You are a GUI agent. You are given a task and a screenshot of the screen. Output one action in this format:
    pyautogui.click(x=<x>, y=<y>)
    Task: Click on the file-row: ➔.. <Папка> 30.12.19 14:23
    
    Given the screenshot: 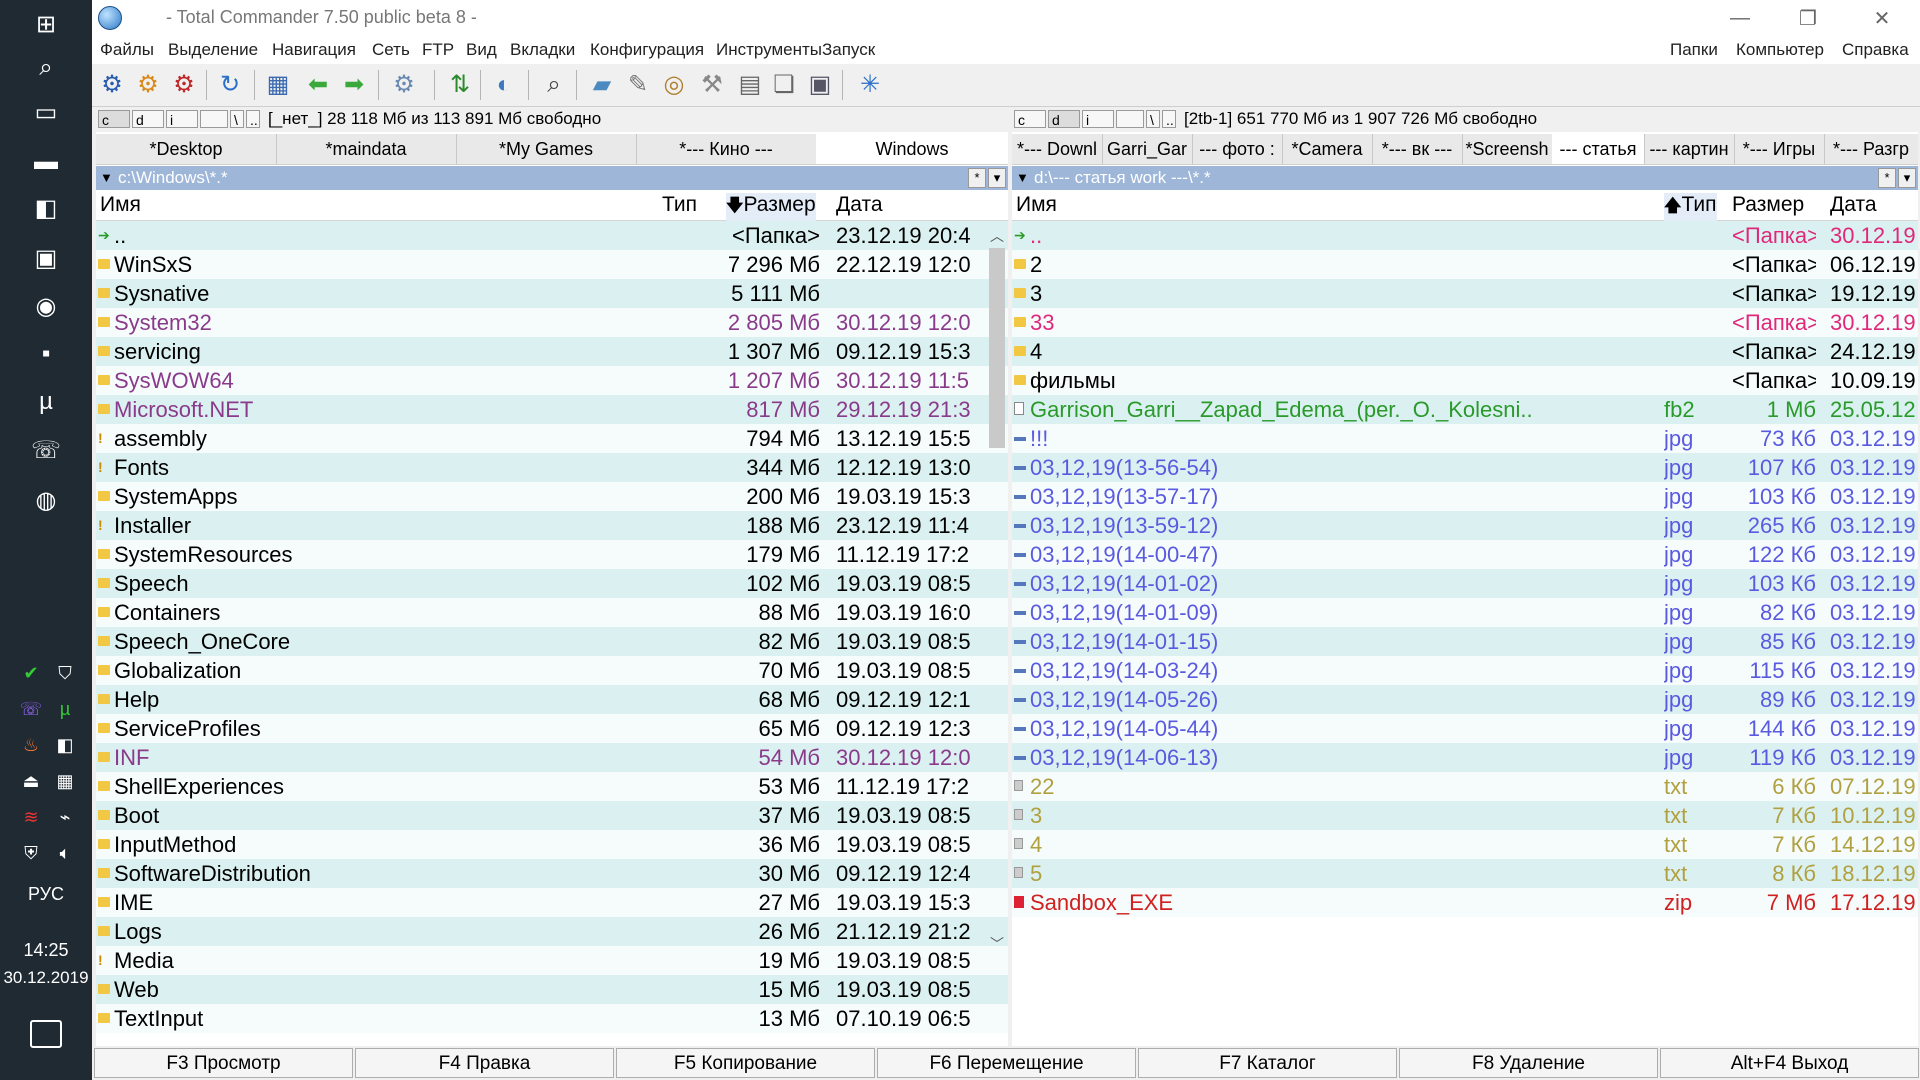 What is the action you would take?
    pyautogui.click(x=1465, y=235)
    